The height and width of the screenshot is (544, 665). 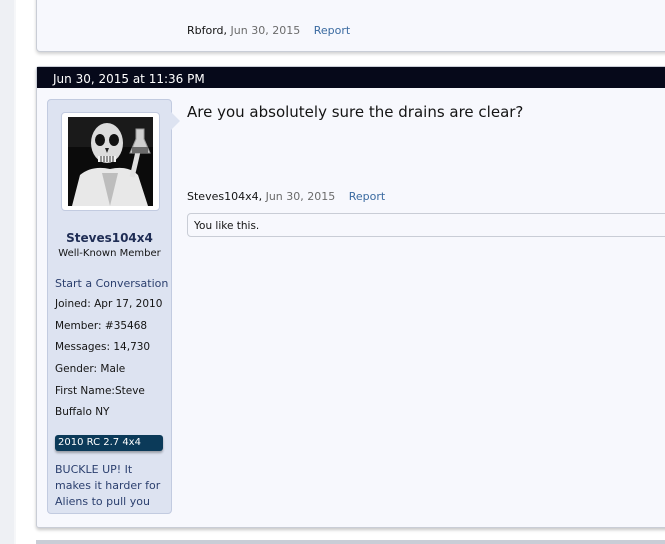 I want to click on avatar, so click(x=110, y=161).